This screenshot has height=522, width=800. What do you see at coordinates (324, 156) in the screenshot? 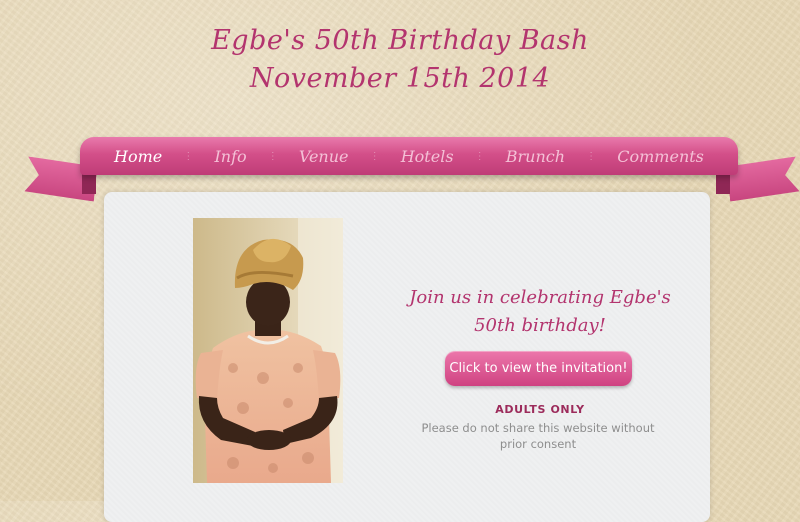
I see `nav-item-venue: Venue` at bounding box center [324, 156].